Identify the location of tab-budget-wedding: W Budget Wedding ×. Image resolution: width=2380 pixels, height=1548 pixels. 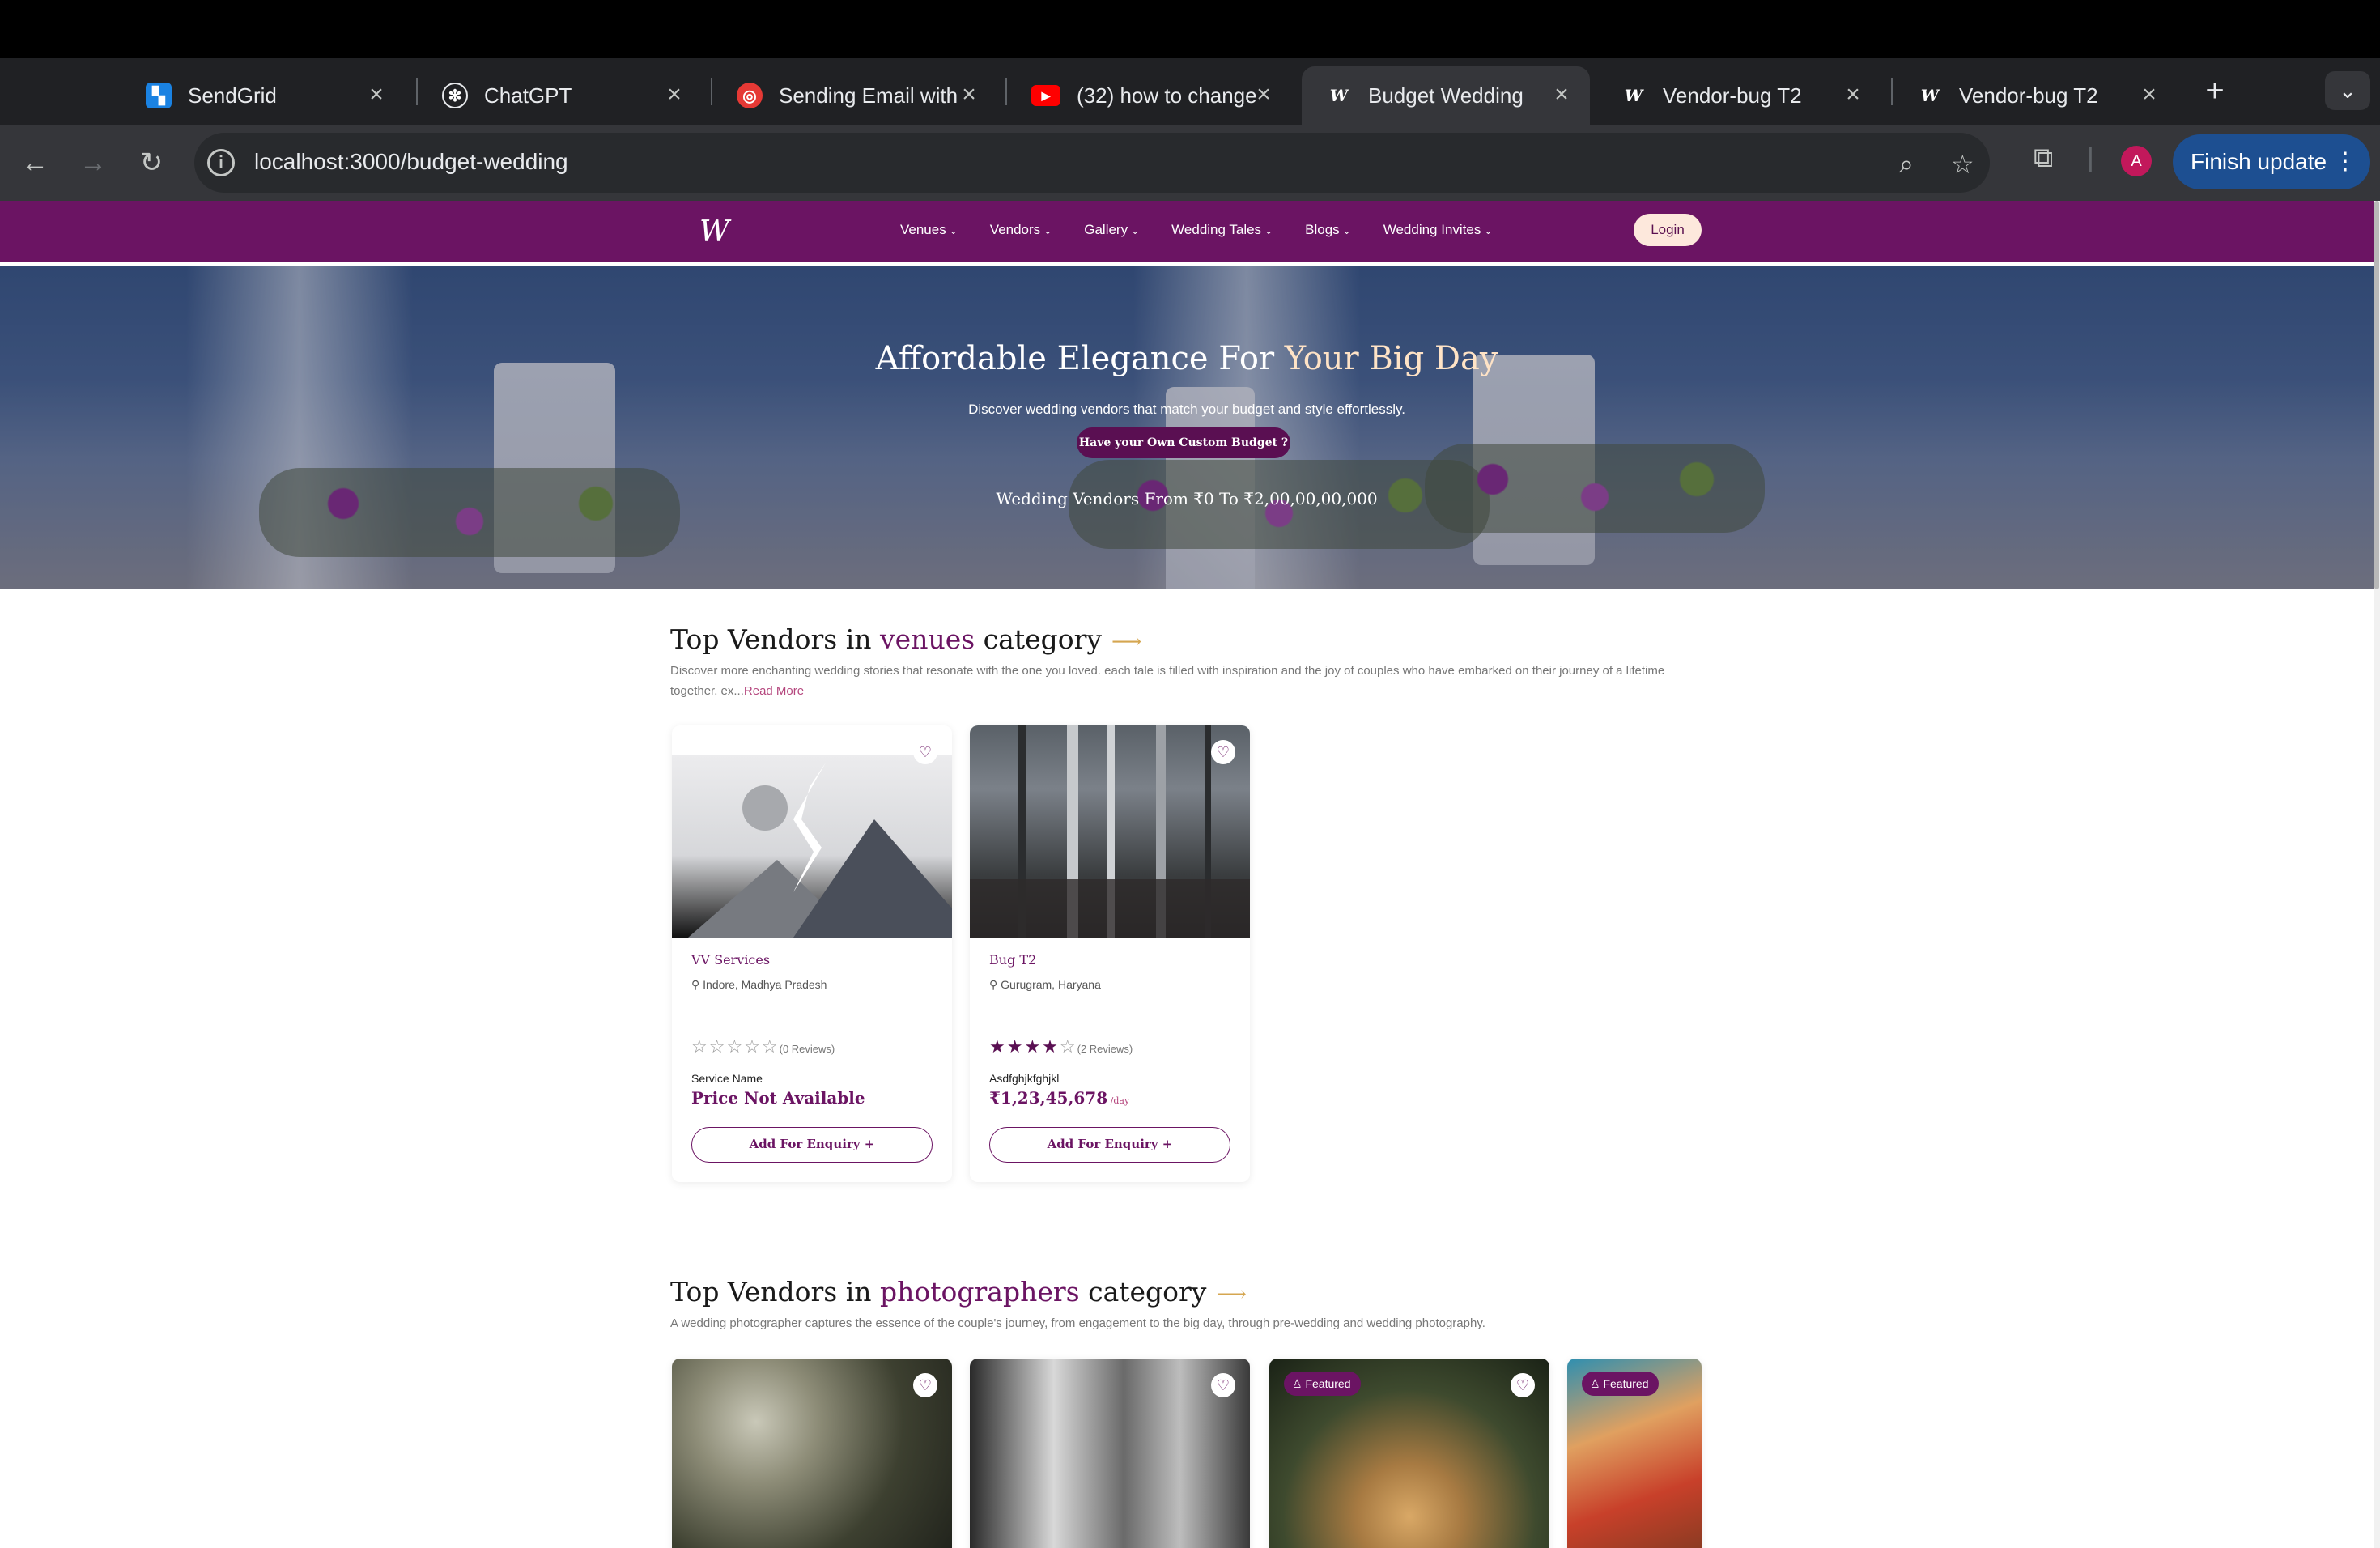
(1446, 96).